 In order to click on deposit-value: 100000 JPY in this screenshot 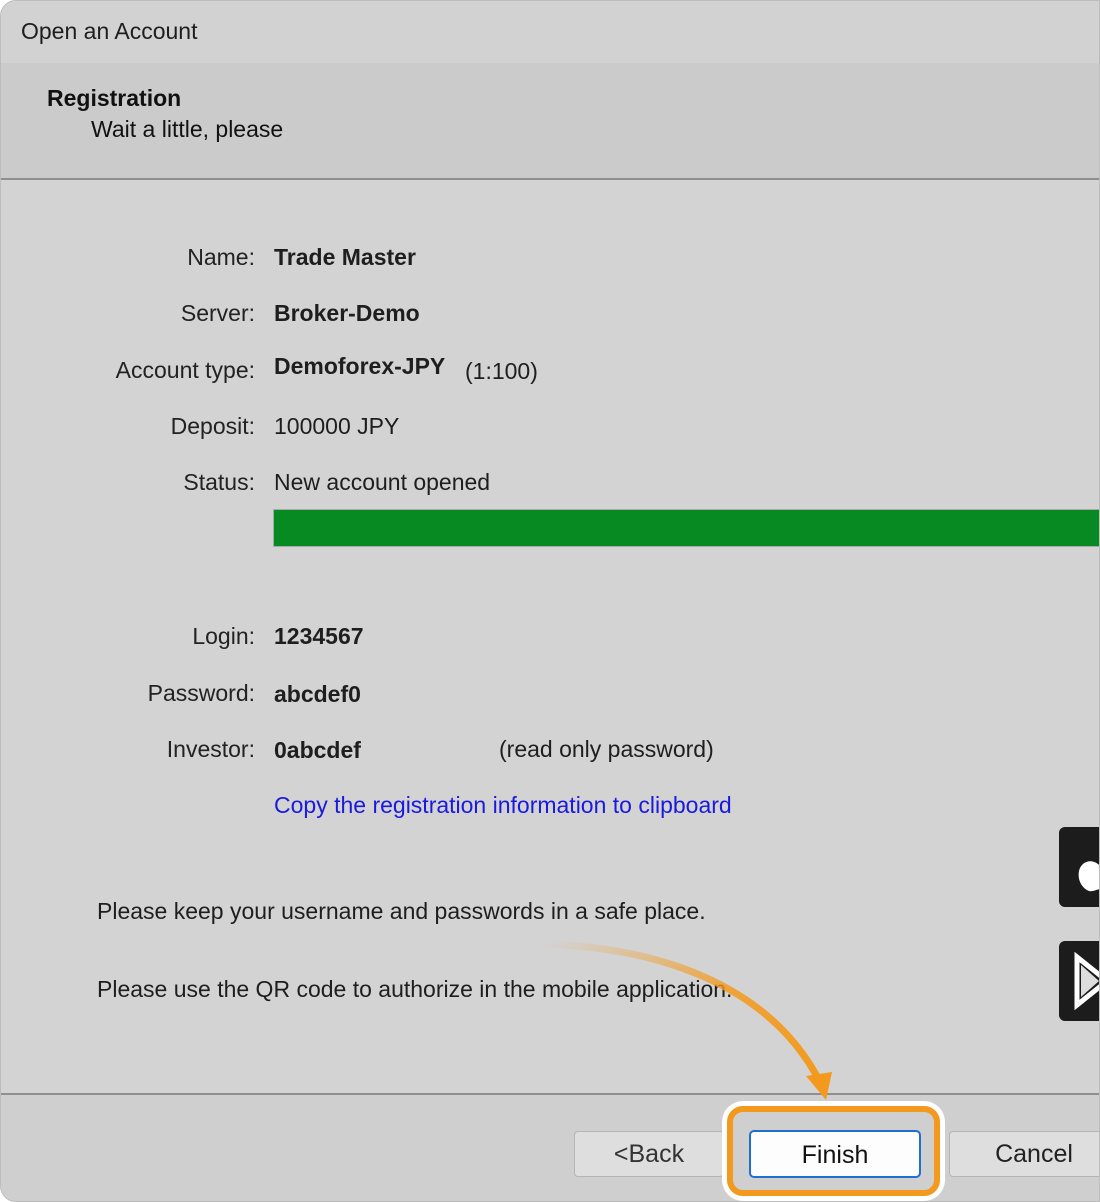, I will do `click(337, 426)`.